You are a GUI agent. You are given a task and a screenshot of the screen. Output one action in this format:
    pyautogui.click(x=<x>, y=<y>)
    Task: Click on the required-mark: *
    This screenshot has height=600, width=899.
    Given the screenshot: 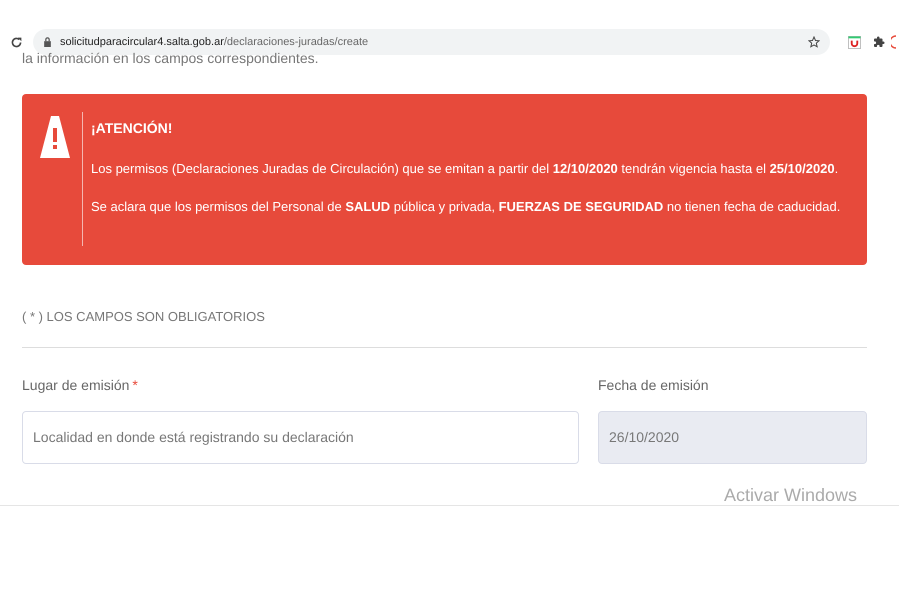 What is the action you would take?
    pyautogui.click(x=135, y=385)
    